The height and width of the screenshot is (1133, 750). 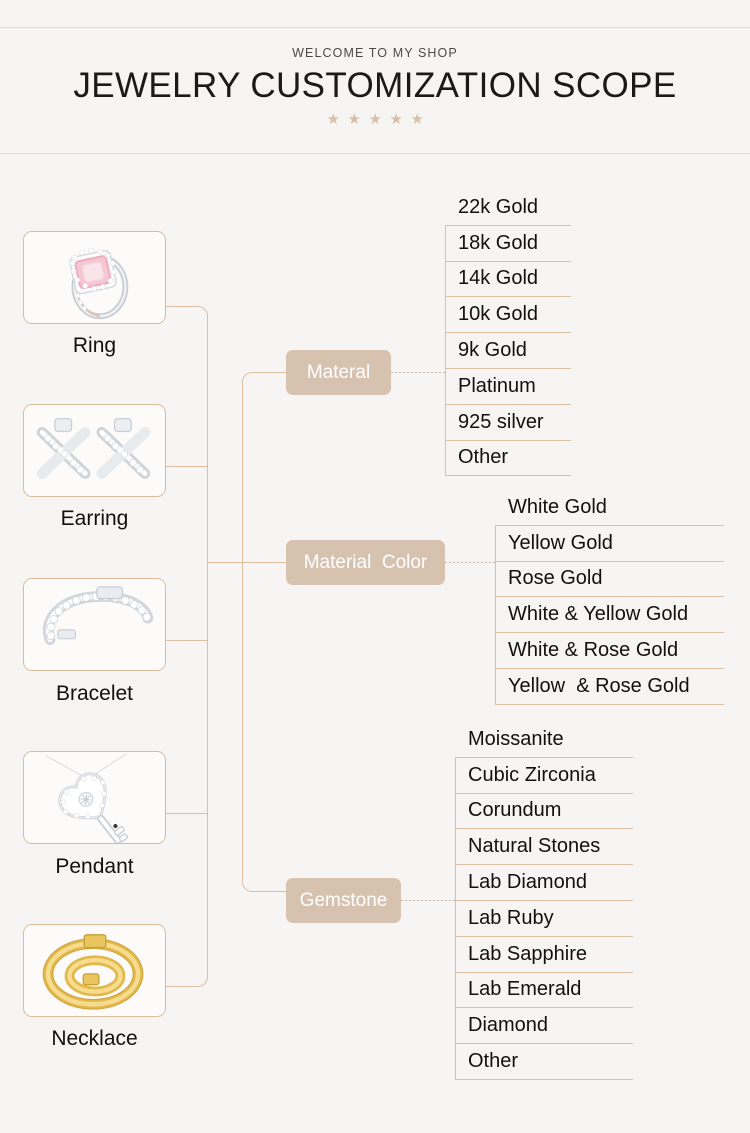 What do you see at coordinates (94, 693) in the screenshot?
I see `product-label-bracelet: Bracelet` at bounding box center [94, 693].